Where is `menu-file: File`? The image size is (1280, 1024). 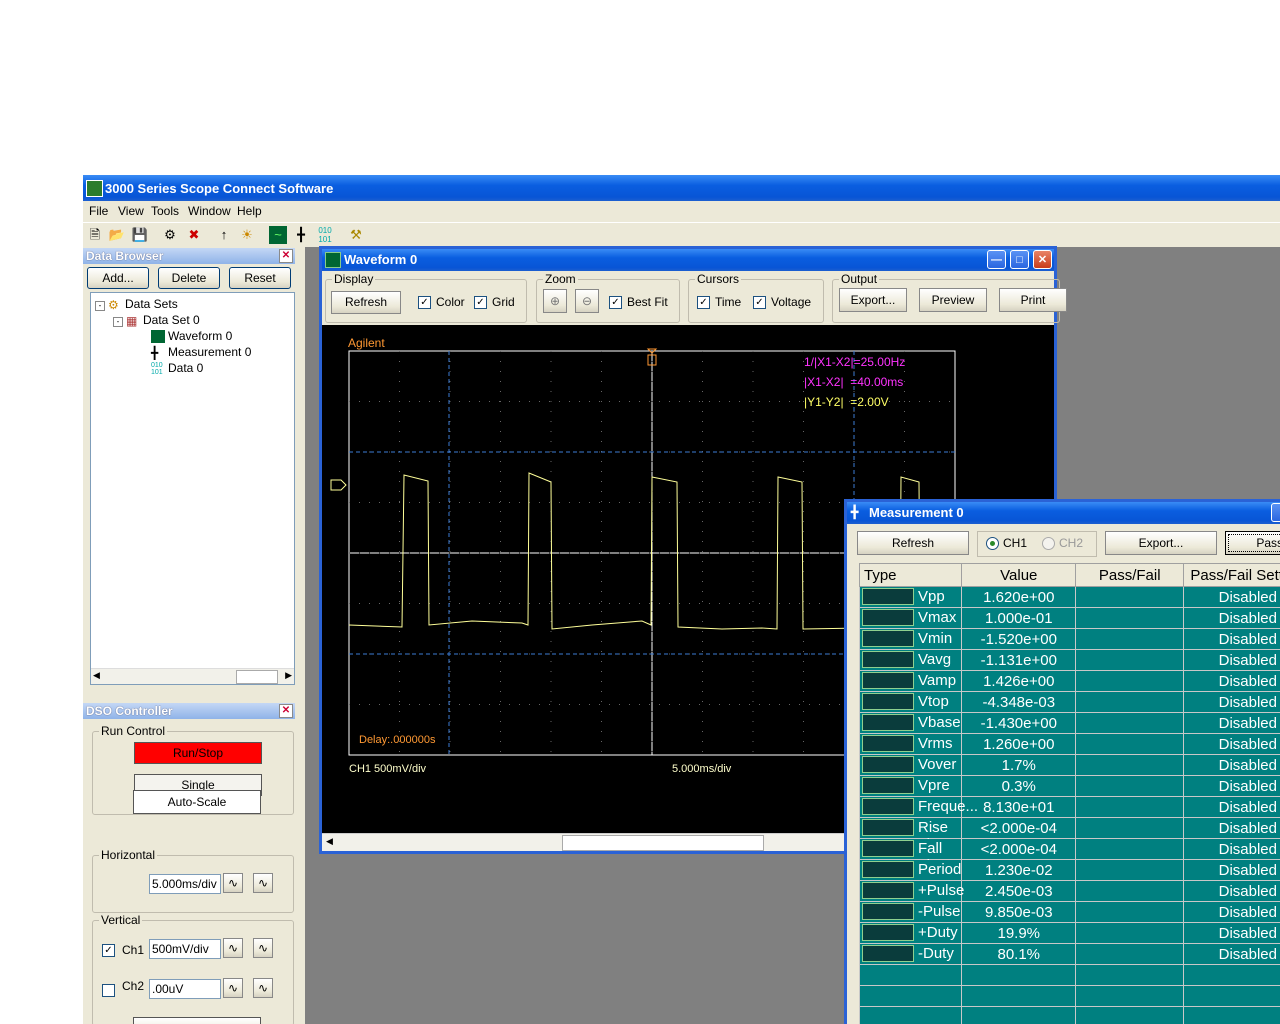
menu-file: File is located at coordinates (98, 211).